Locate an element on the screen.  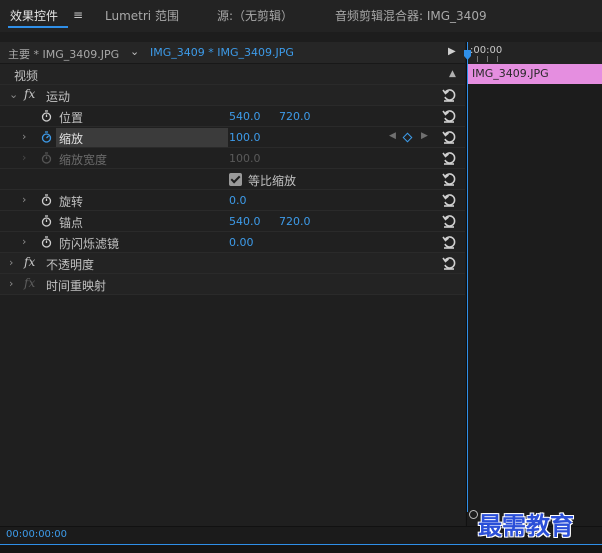
tab-lumetri-scopes: Lumetri 范围 is located at coordinates (142, 15).